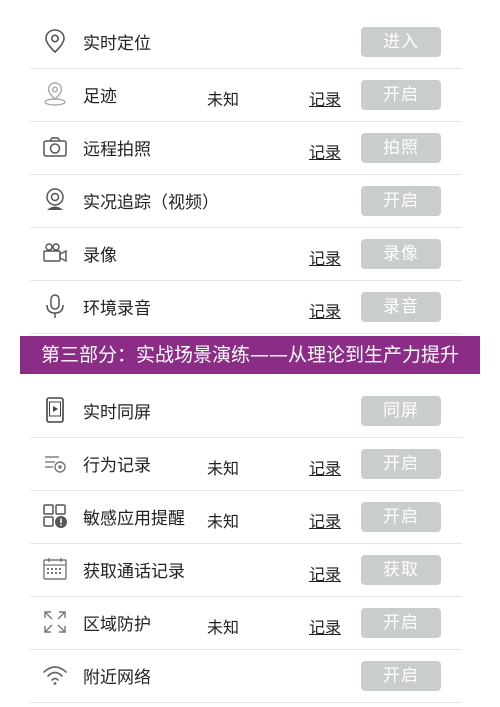 Image resolution: width=500 pixels, height=707 pixels. I want to click on row-label: 实时定位, so click(117, 44).